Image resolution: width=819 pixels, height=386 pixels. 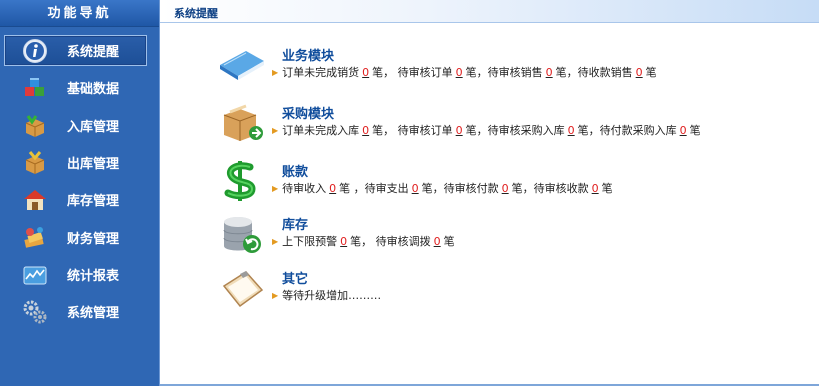 I want to click on sidebar-item-system-settings: 系统管理, so click(x=79, y=311).